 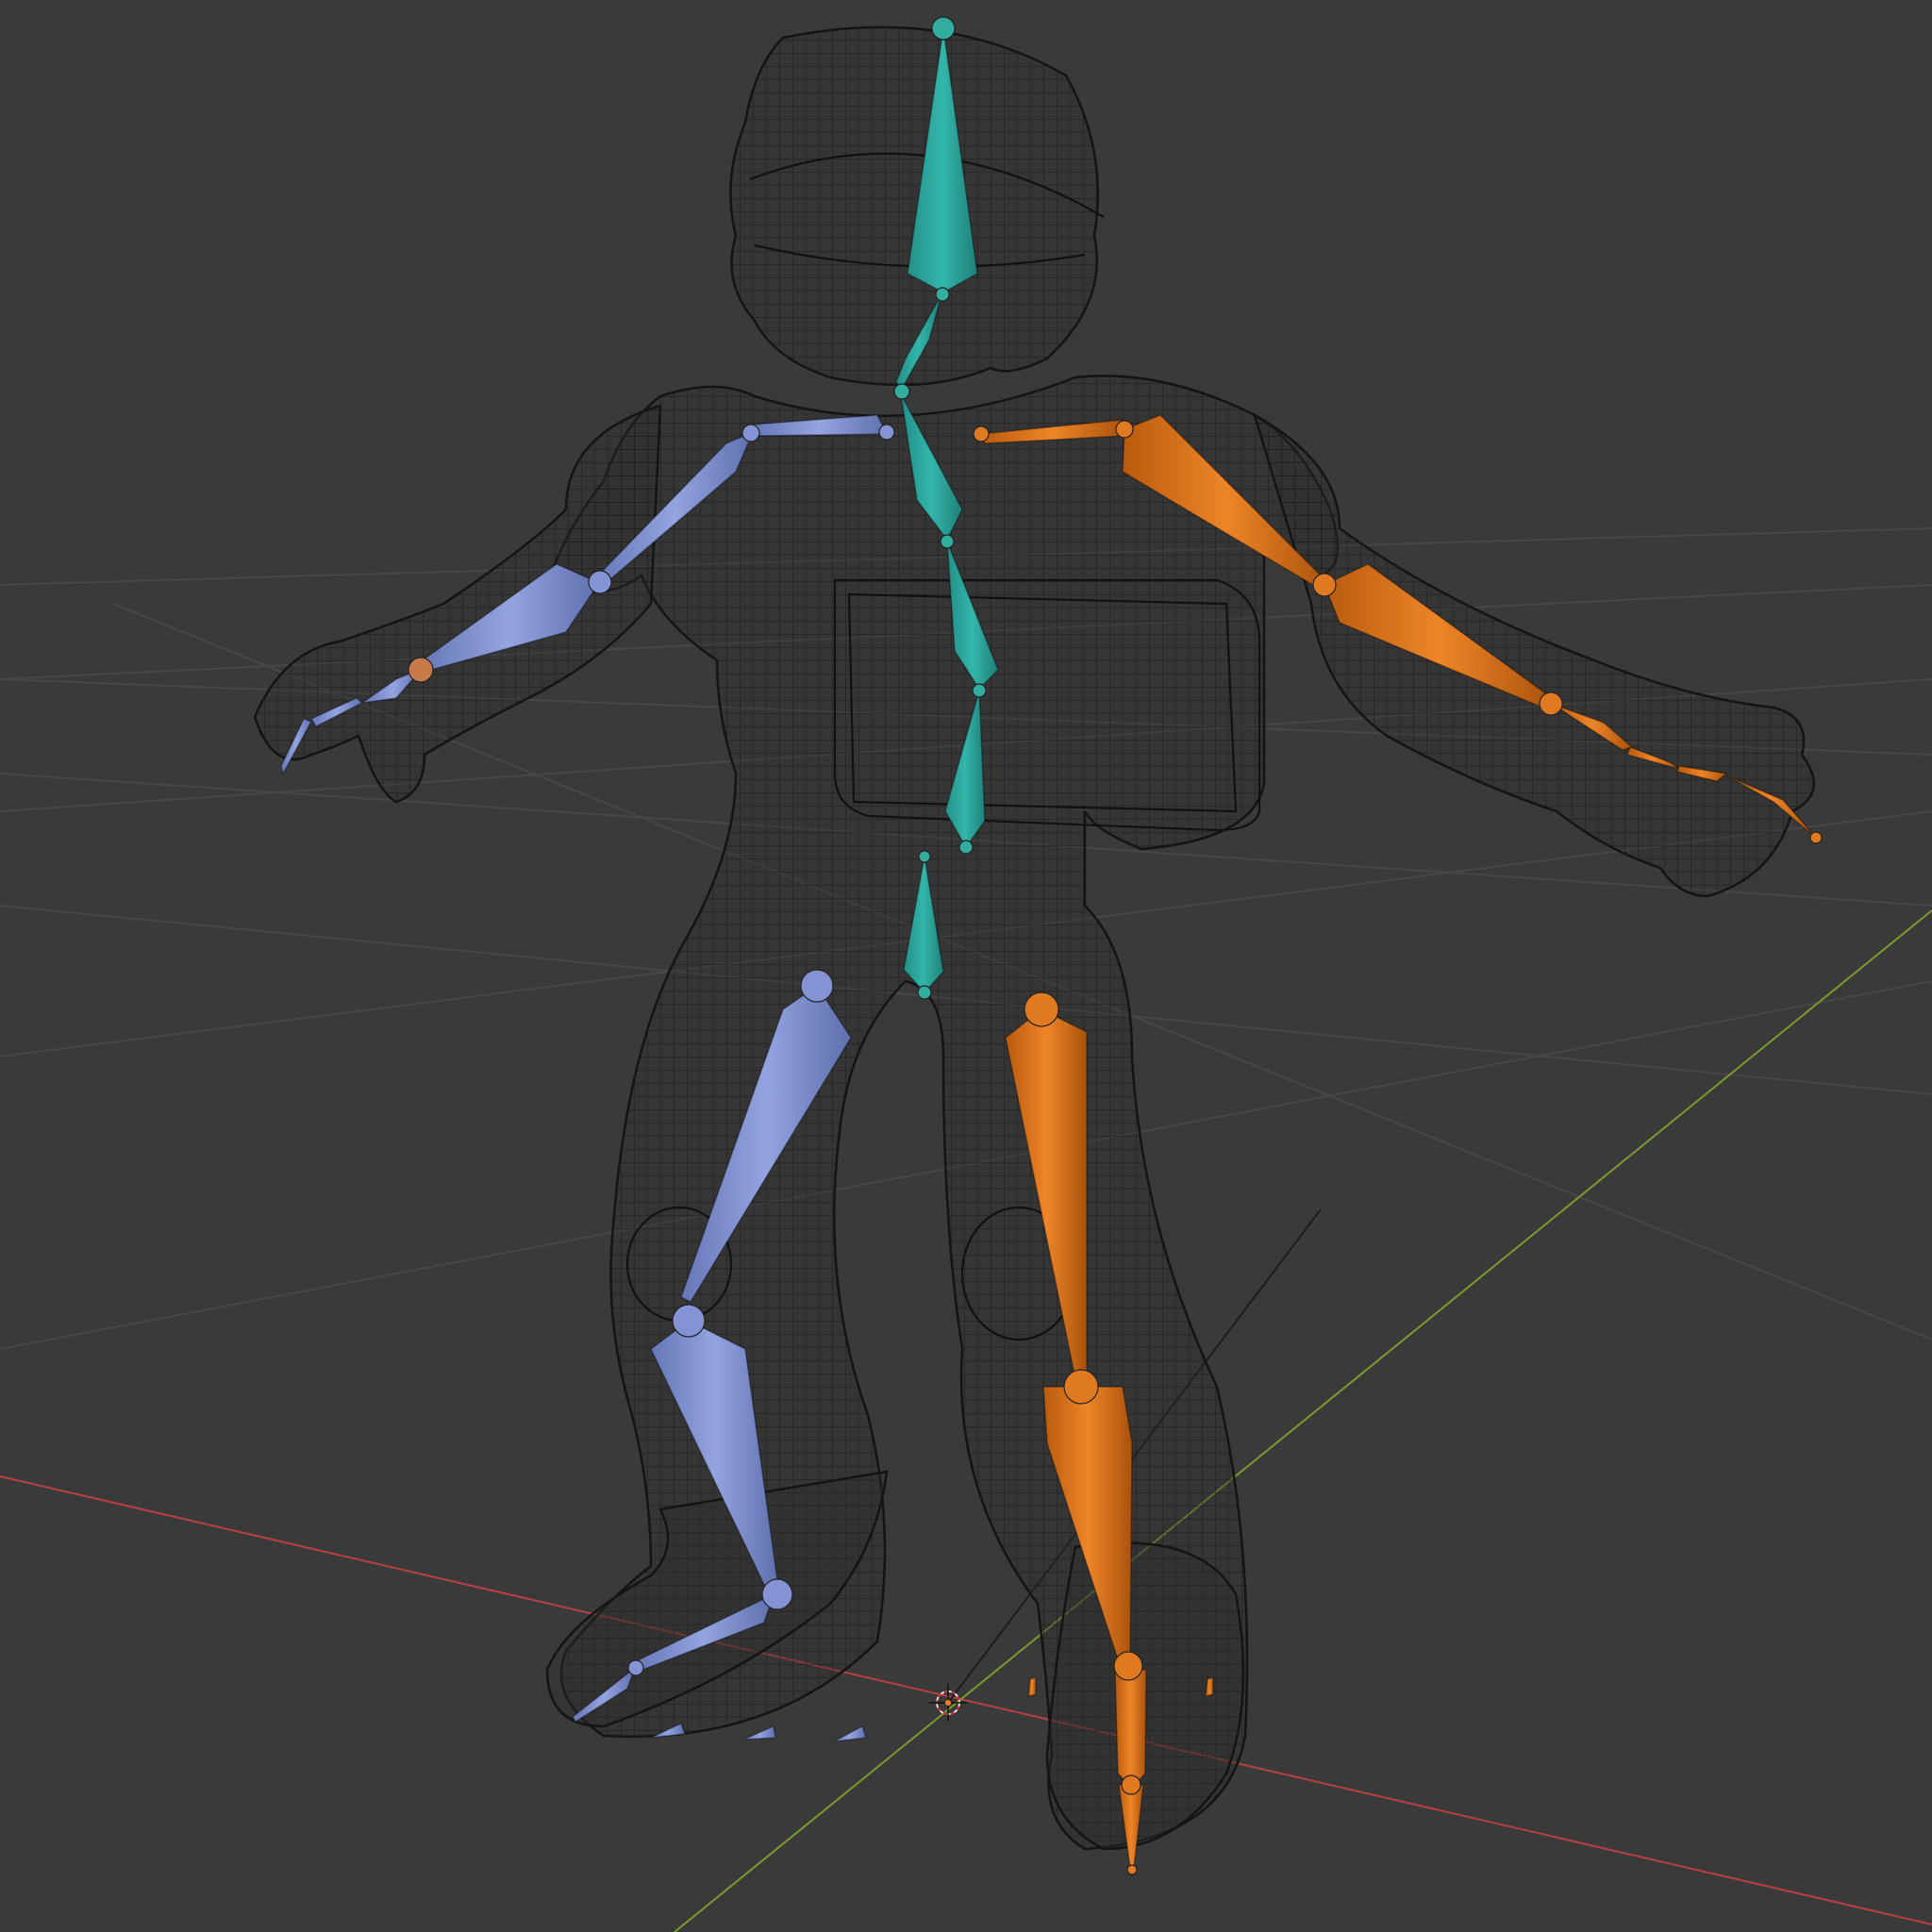 I want to click on joint-wrist-l, so click(x=421, y=670).